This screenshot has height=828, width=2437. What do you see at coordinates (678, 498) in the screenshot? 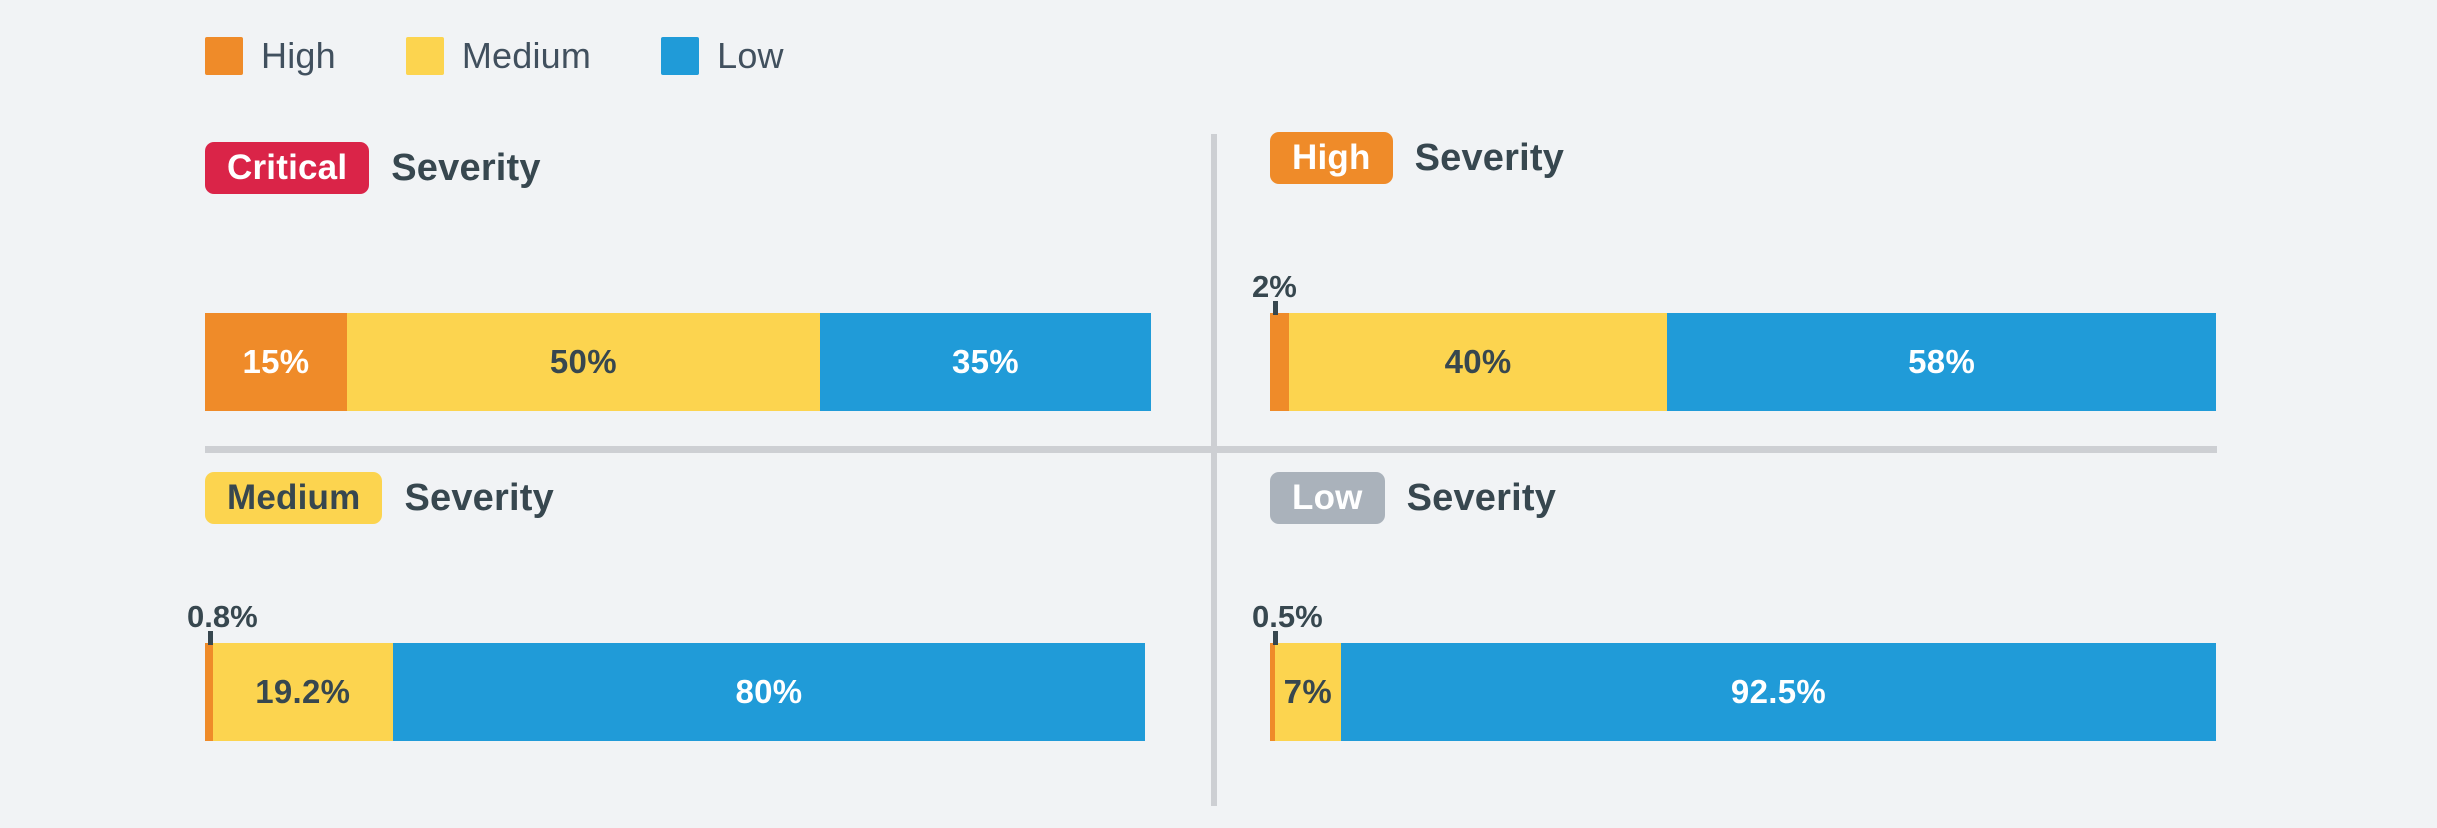
I see `panel-header-medium: Medium Severity` at bounding box center [678, 498].